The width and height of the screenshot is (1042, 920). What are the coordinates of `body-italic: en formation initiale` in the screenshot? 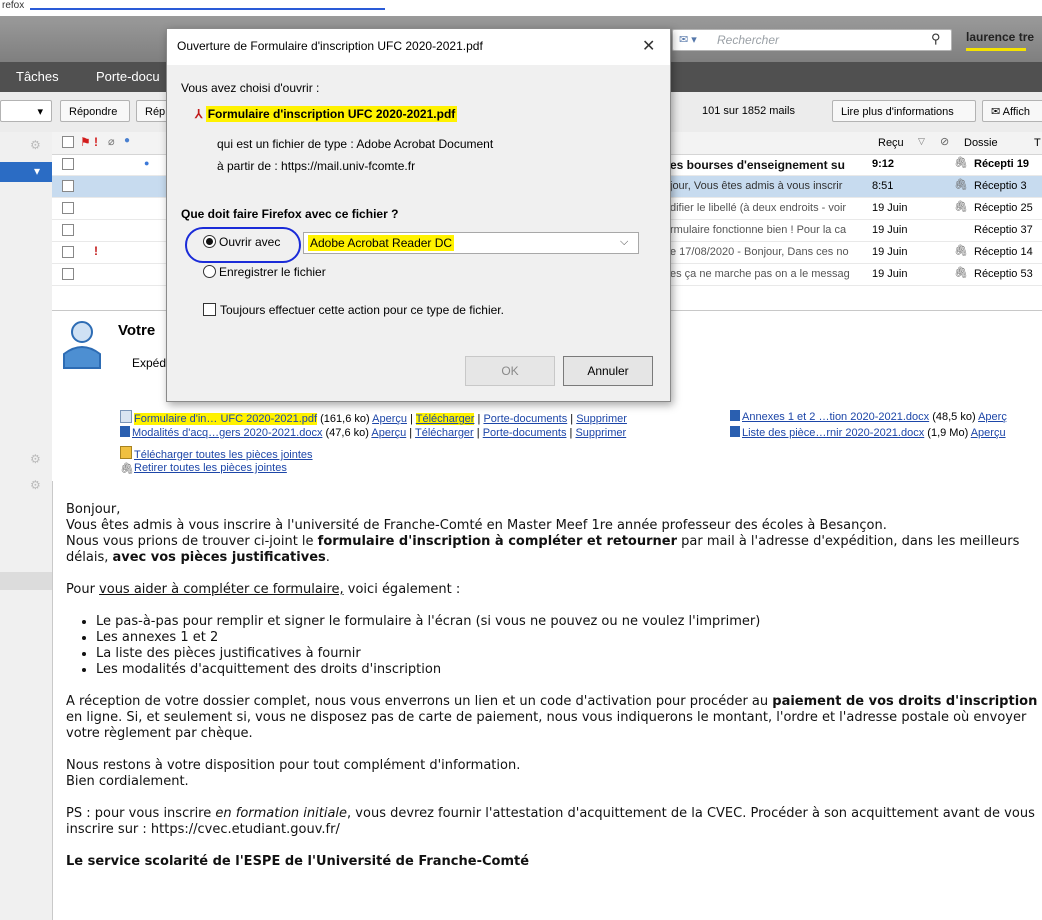 It's located at (281, 813).